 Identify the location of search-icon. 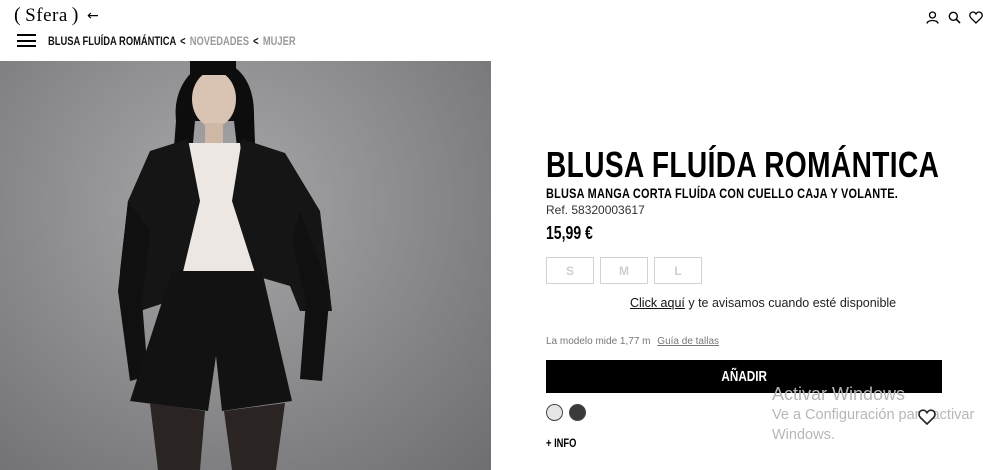
(954, 17).